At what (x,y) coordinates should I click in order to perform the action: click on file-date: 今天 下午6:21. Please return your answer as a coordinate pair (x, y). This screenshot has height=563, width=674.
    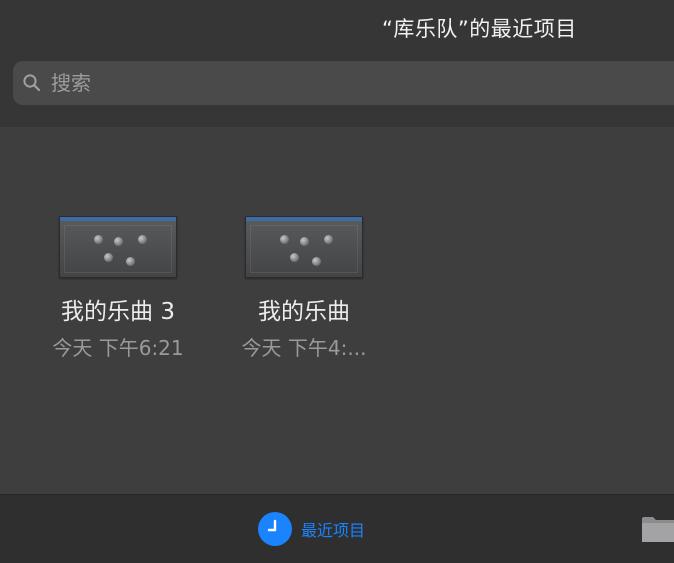
    Looking at the image, I should click on (118, 348).